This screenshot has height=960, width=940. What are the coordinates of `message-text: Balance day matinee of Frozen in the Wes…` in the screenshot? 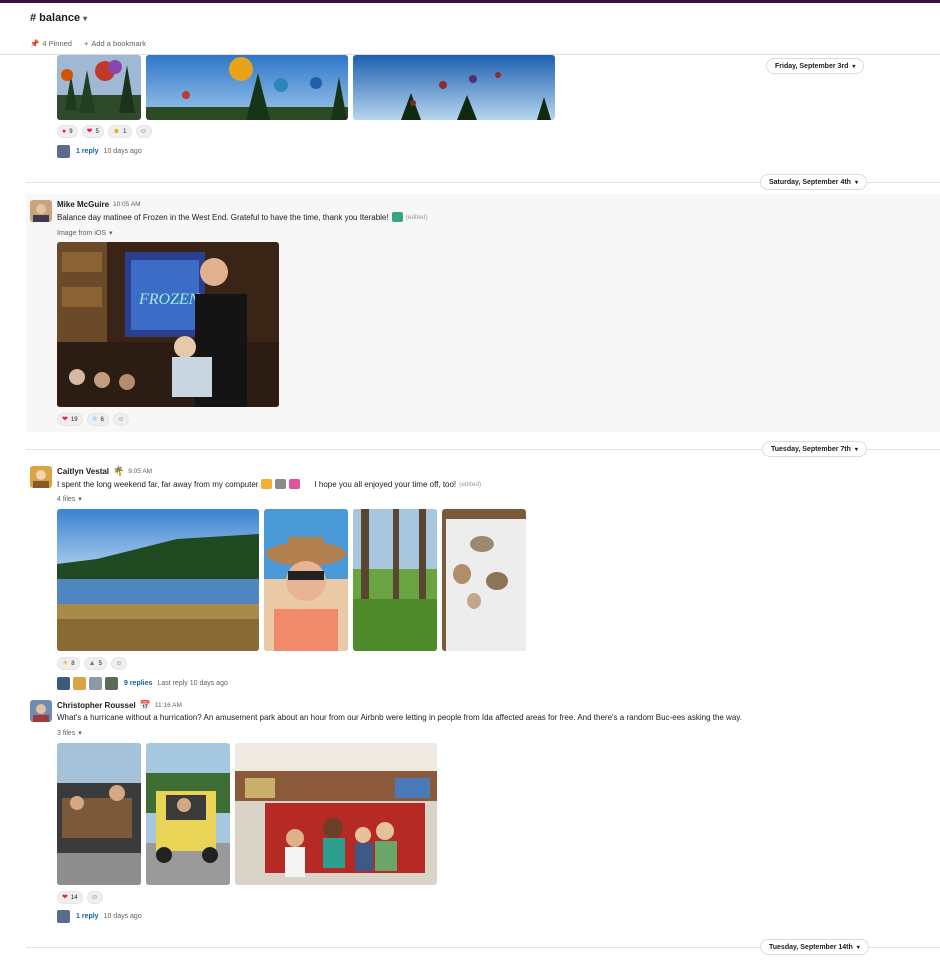 It's located at (223, 217).